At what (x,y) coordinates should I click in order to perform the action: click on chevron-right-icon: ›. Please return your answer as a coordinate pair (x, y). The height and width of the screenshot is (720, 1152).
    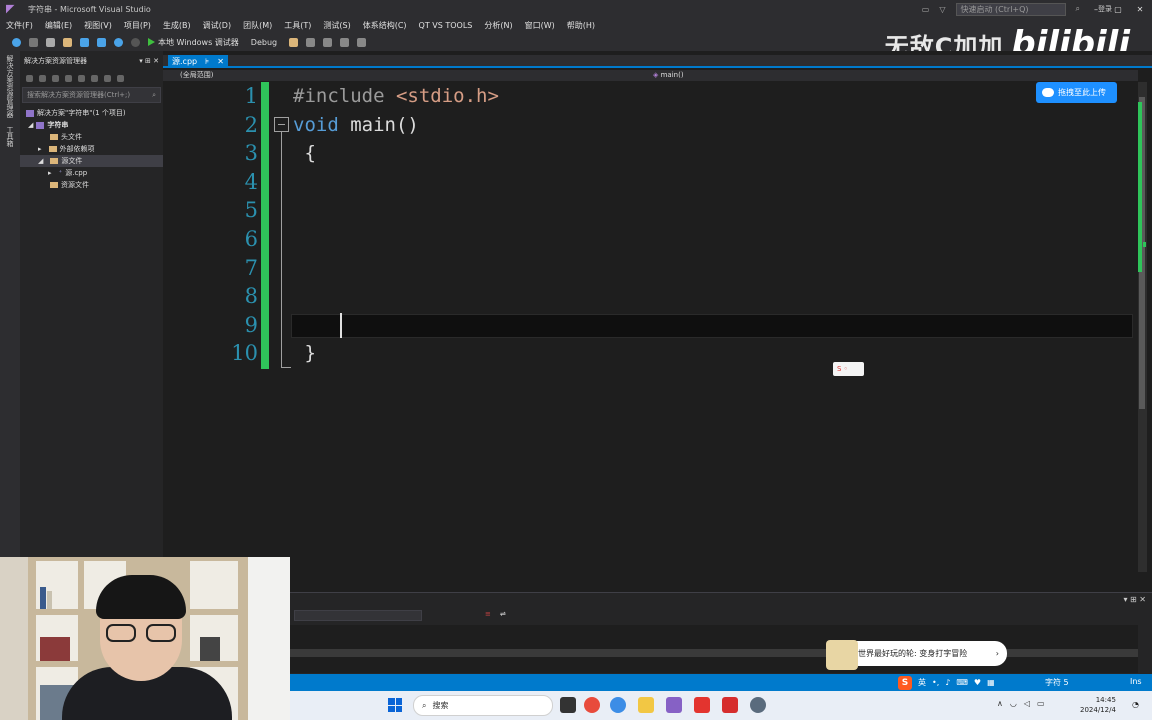
    Looking at the image, I should click on (997, 653).